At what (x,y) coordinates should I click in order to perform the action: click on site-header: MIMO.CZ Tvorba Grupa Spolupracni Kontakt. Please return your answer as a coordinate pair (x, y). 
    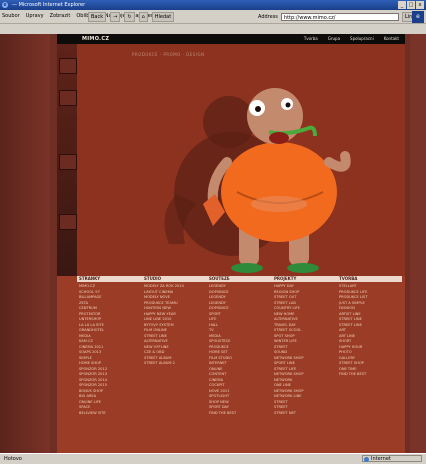
    Looking at the image, I should click on (231, 39).